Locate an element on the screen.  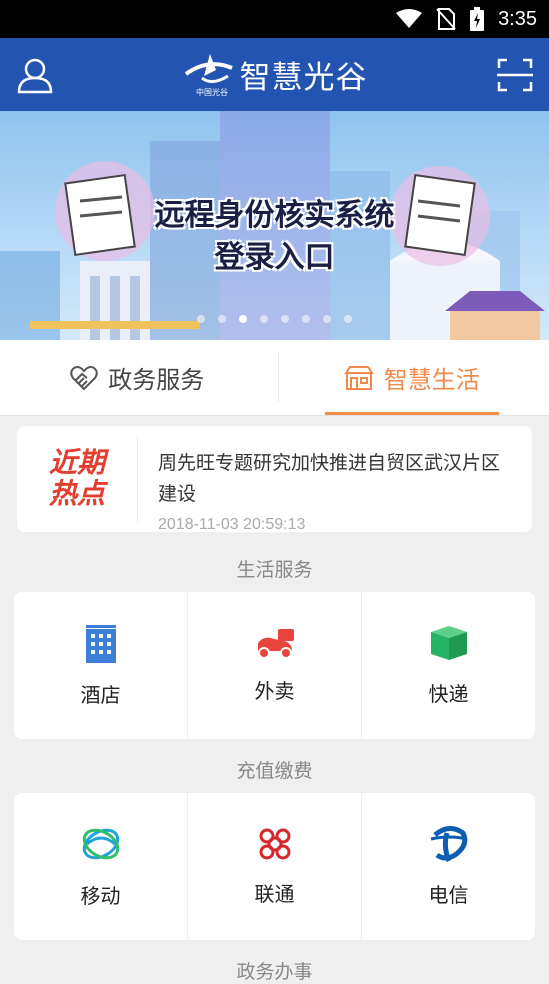
tab-smart-life: 智慧生活 is located at coordinates (412, 377).